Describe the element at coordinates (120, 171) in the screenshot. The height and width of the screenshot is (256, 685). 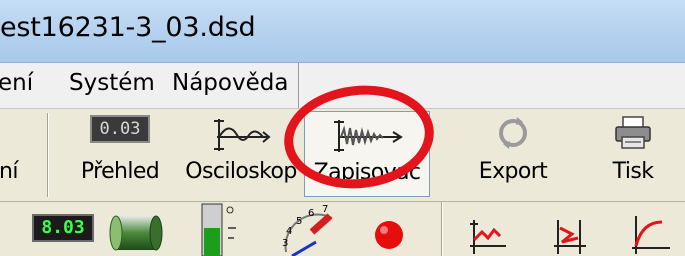
I see `toolbar-prehled-label: Přehled` at that location.